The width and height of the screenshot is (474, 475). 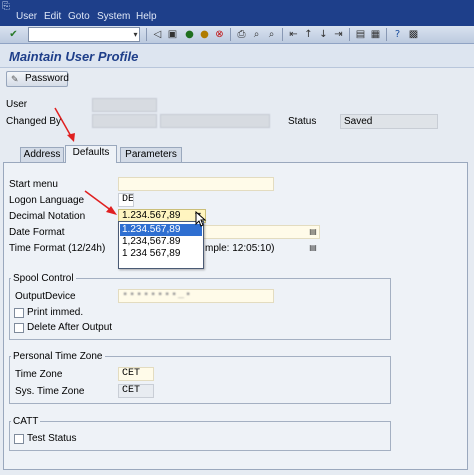 What do you see at coordinates (19, 439) in the screenshot?
I see `test-status-checkbox` at bounding box center [19, 439].